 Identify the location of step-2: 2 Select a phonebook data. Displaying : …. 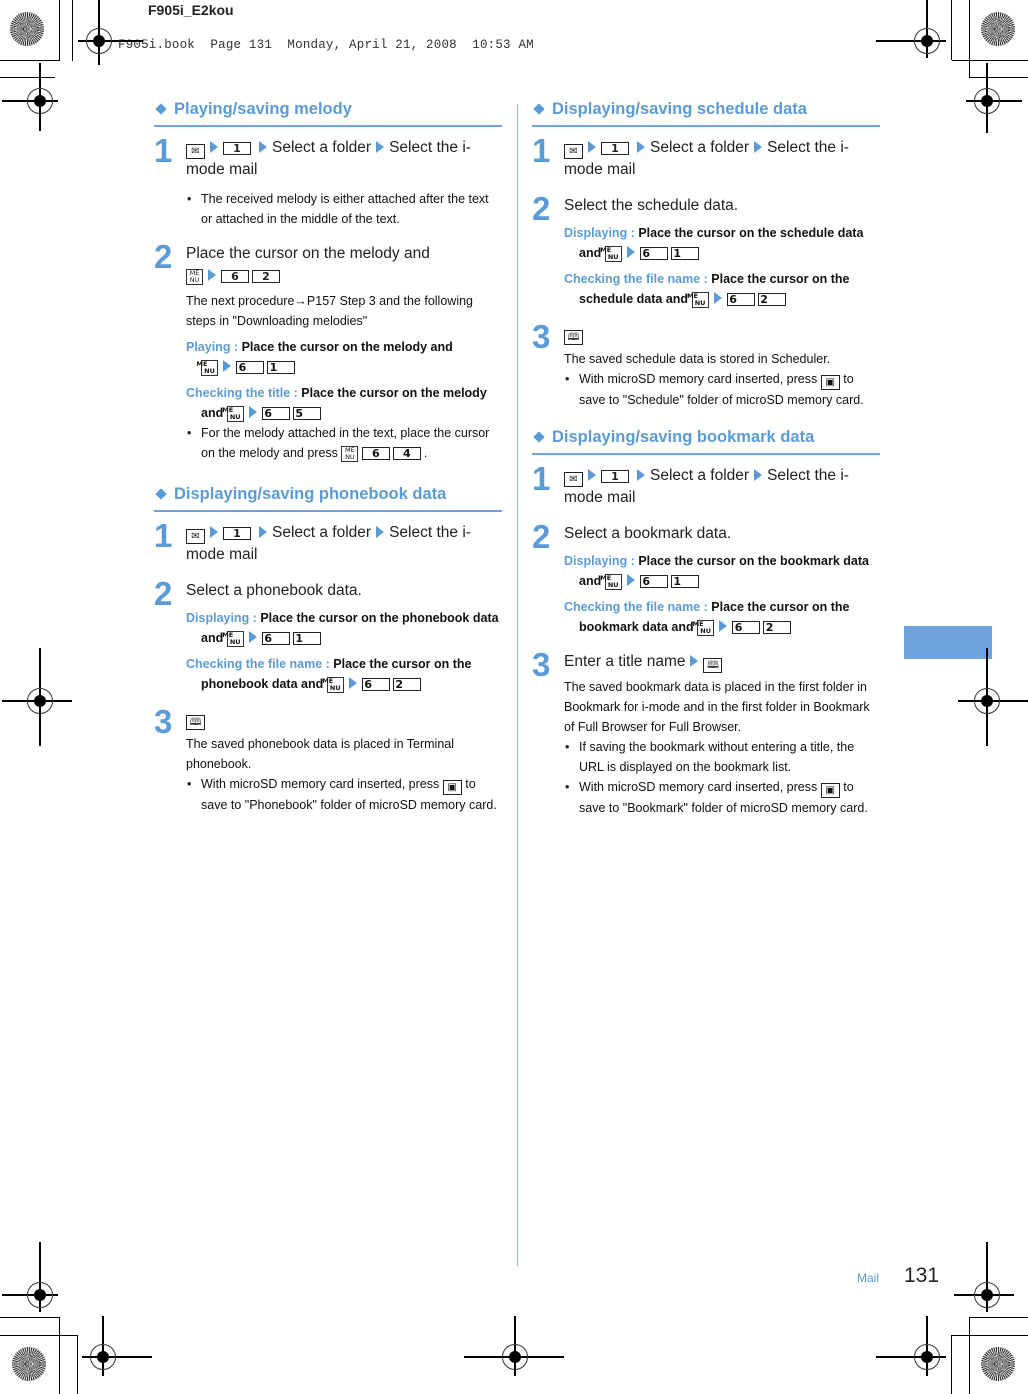
(328, 634).